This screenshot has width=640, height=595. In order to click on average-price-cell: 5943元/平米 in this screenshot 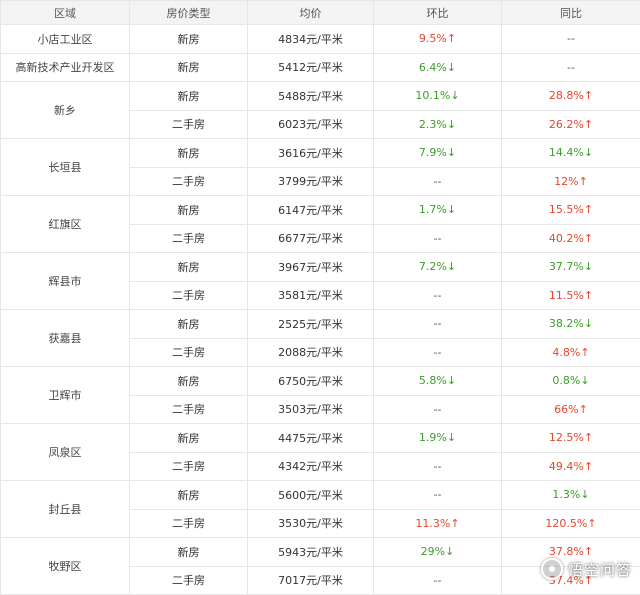, I will do `click(311, 552)`.